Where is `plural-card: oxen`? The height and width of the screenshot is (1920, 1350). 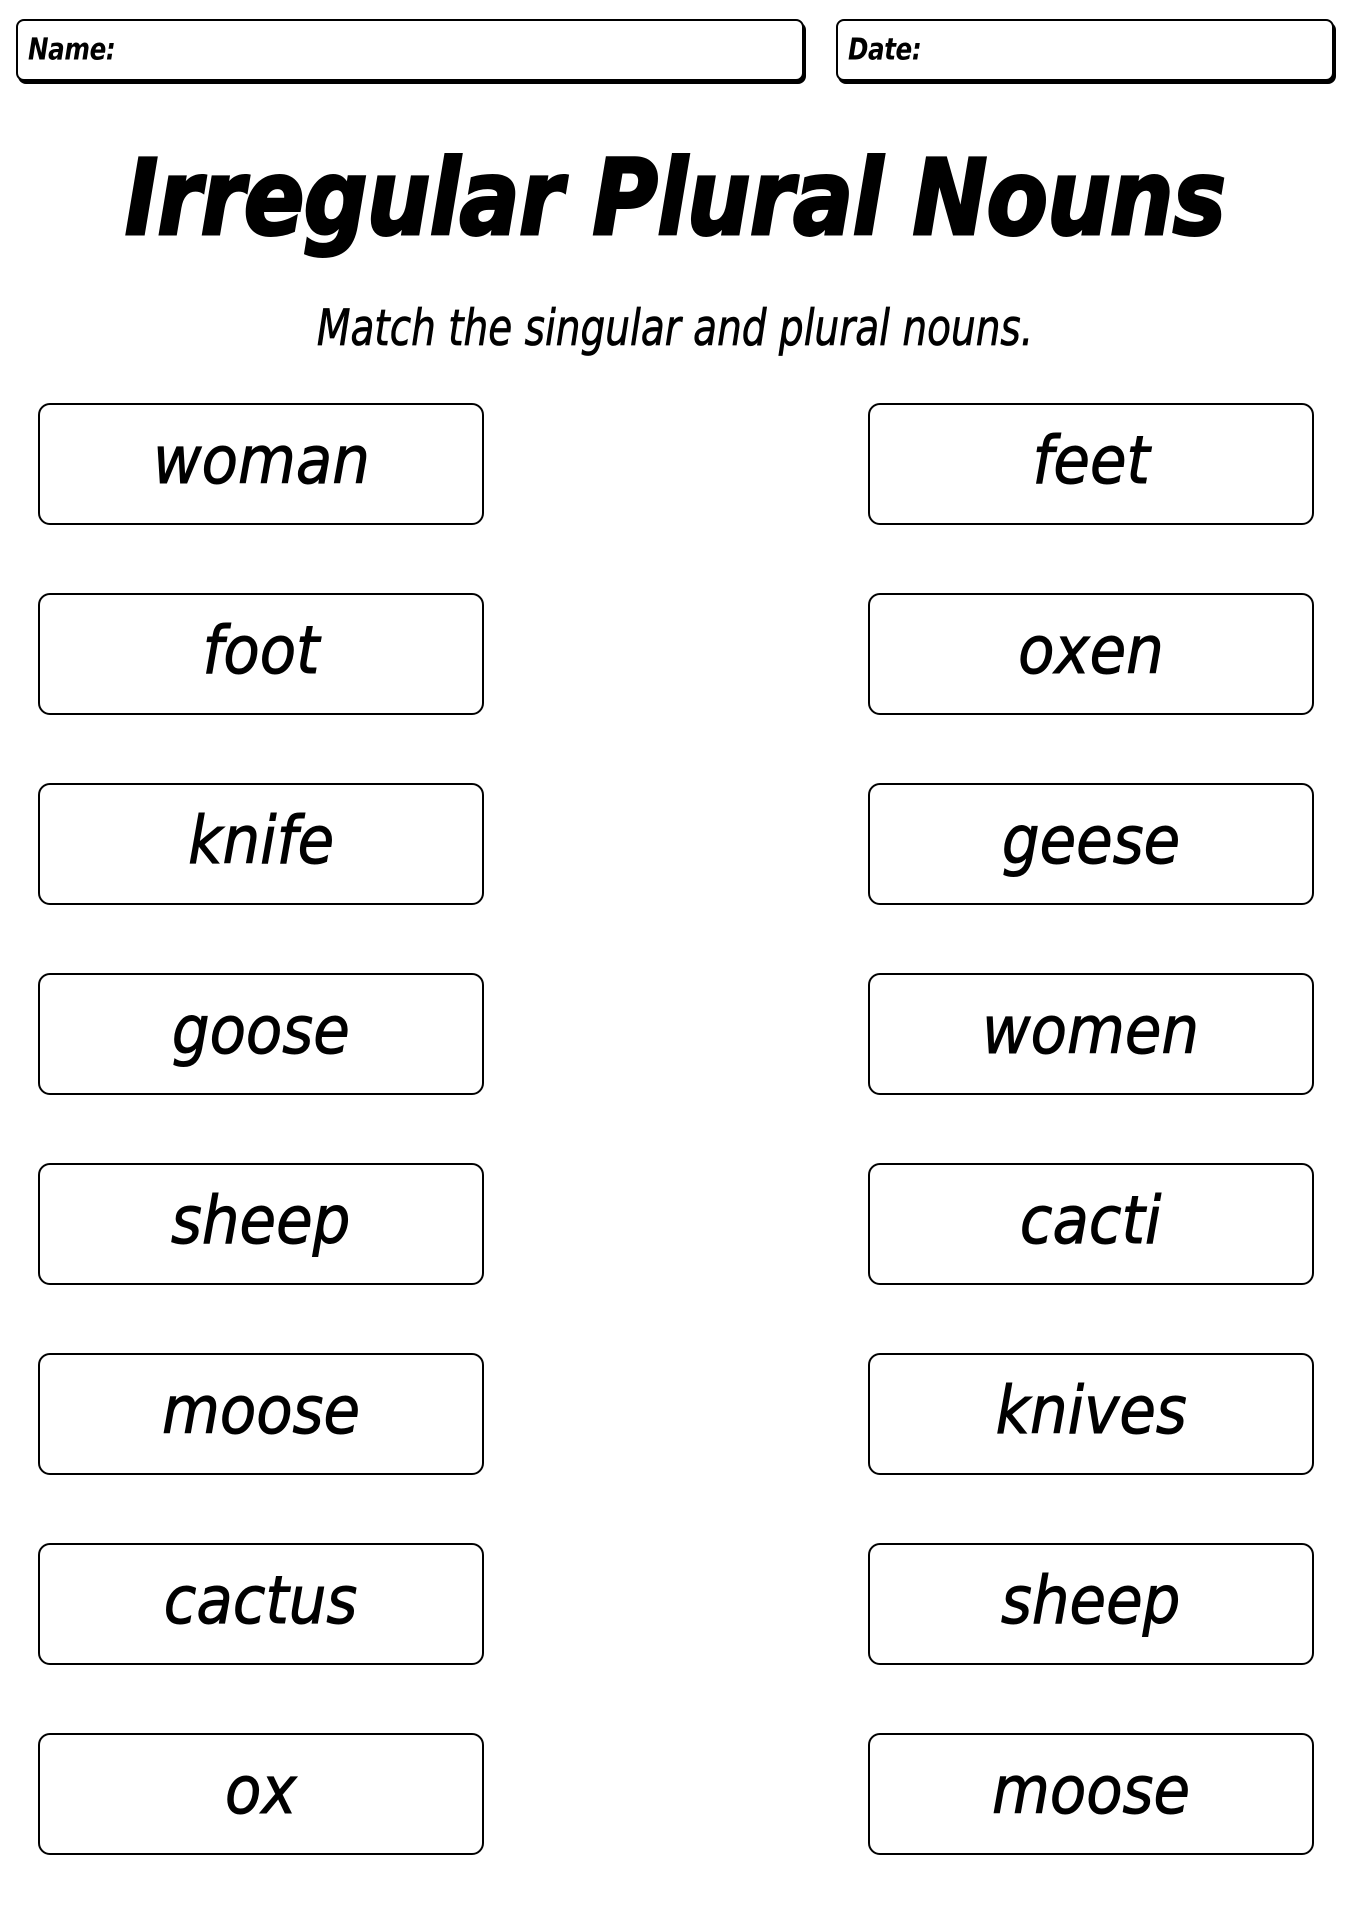
plural-card: oxen is located at coordinates (1091, 654).